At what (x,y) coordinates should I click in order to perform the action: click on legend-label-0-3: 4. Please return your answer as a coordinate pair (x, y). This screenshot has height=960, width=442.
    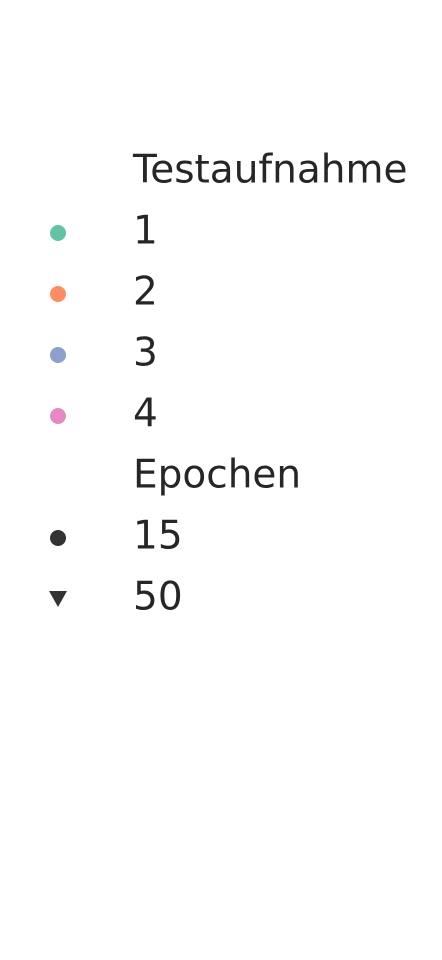
    Looking at the image, I should click on (145, 414).